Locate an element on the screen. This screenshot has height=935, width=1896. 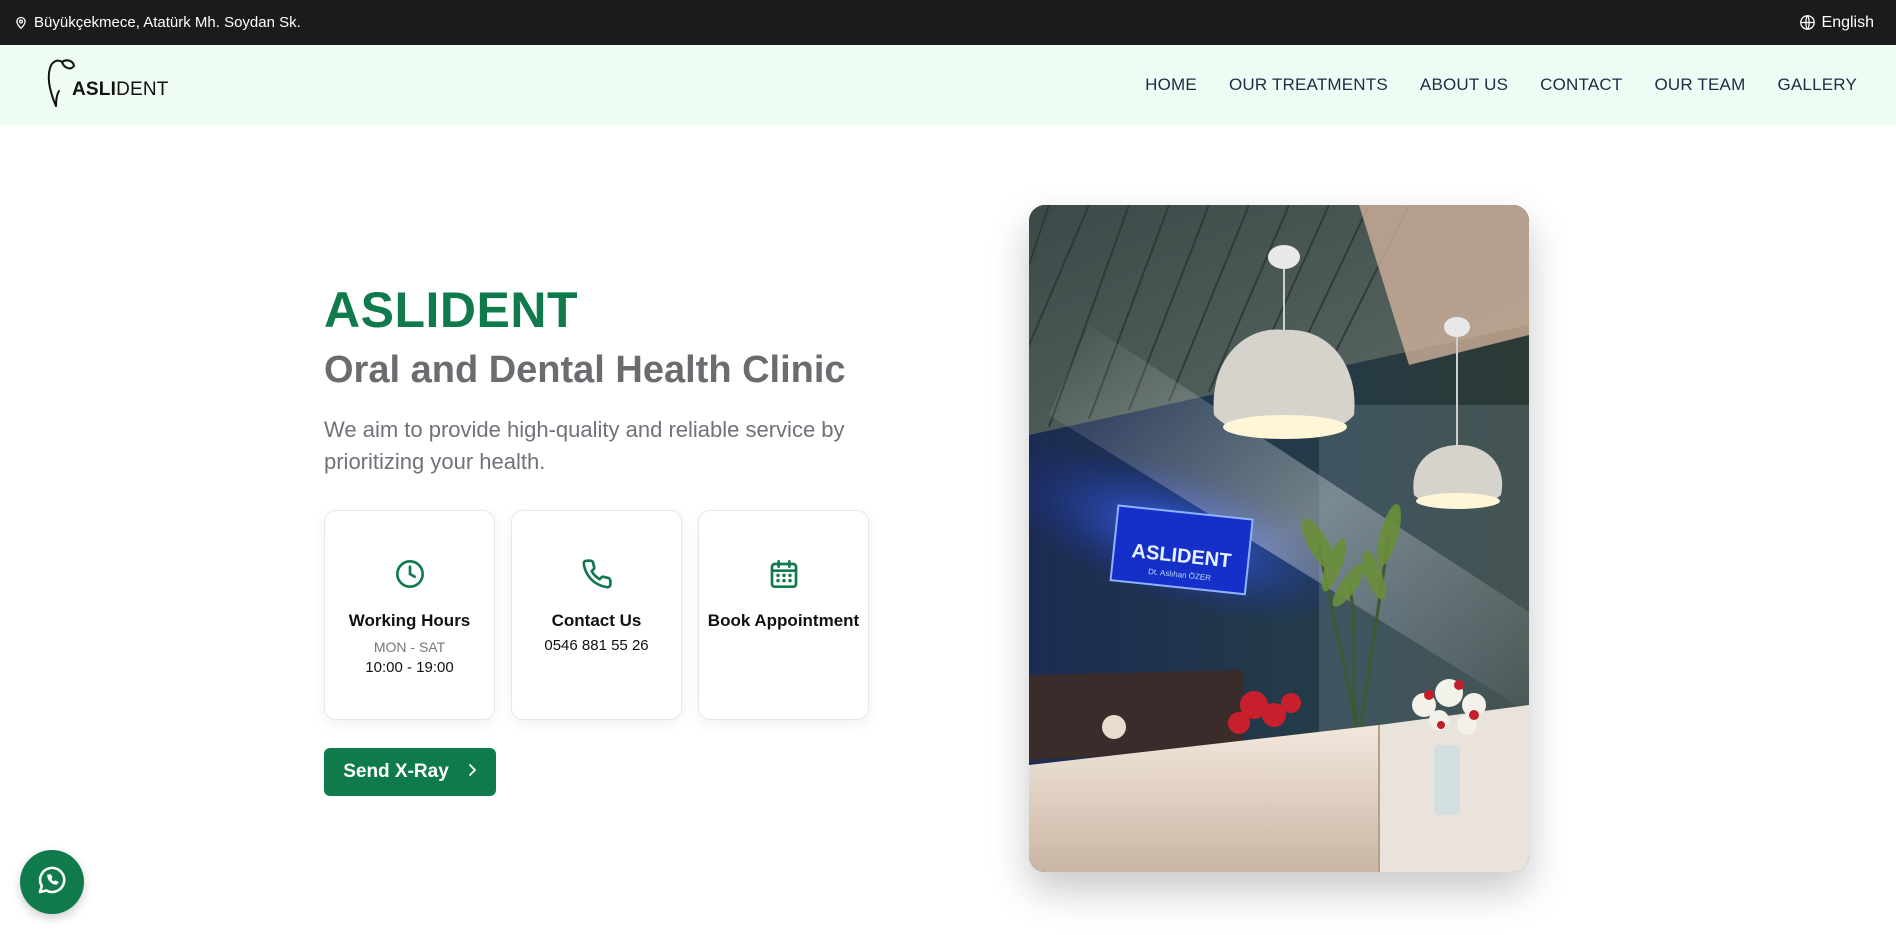
contact-phone: 0546 881 55 26 is located at coordinates (596, 645).